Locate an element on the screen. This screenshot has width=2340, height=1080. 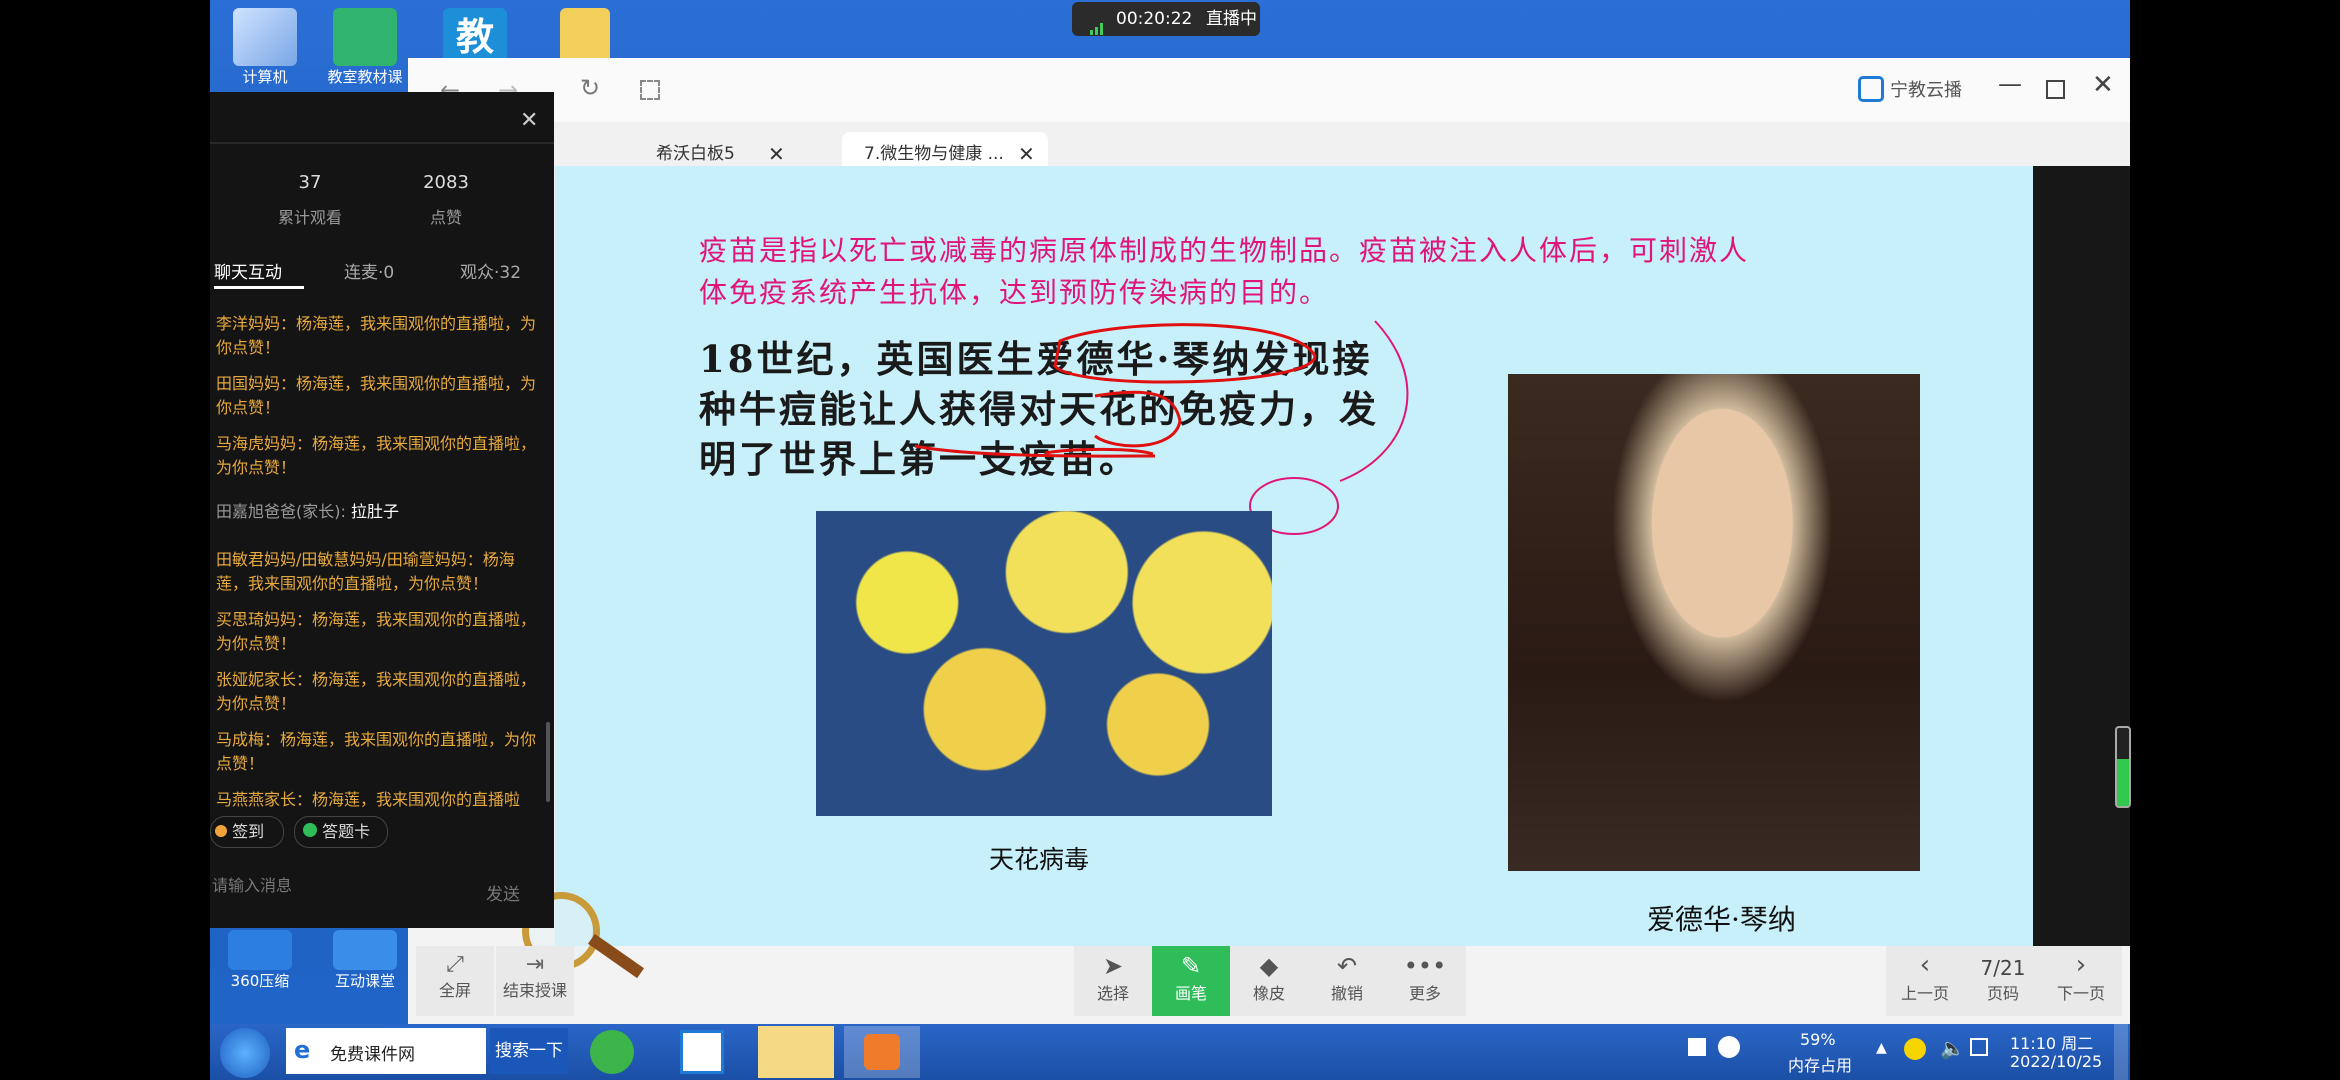
desktop-icon-label: 互动课堂 is located at coordinates (364, 981).